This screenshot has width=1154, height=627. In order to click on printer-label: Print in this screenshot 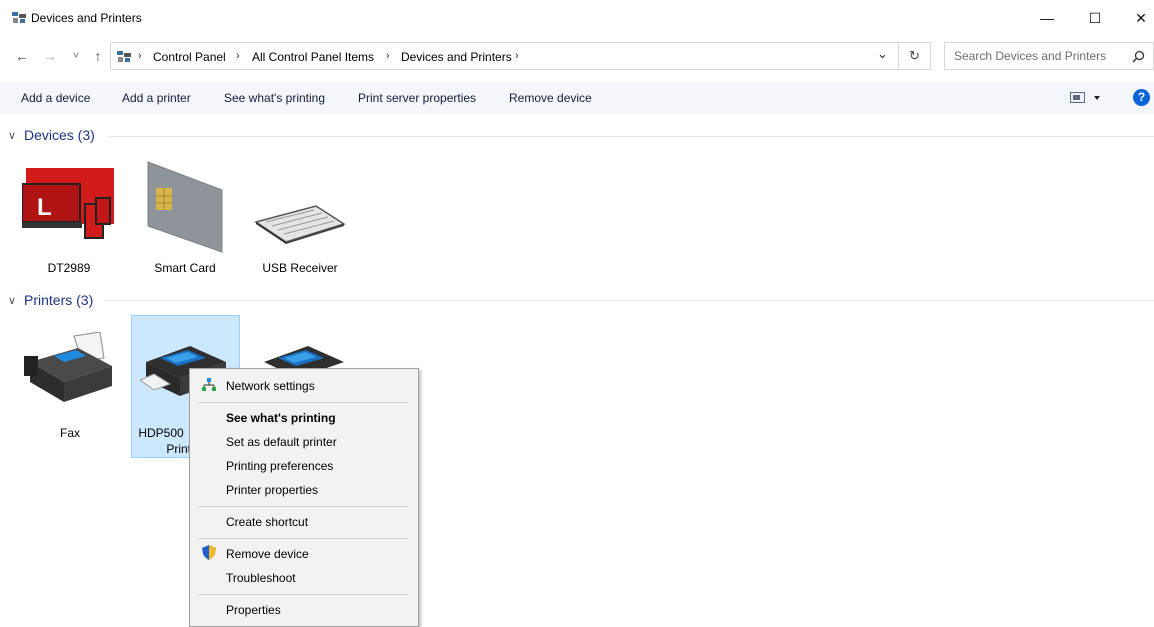, I will do `click(178, 449)`.